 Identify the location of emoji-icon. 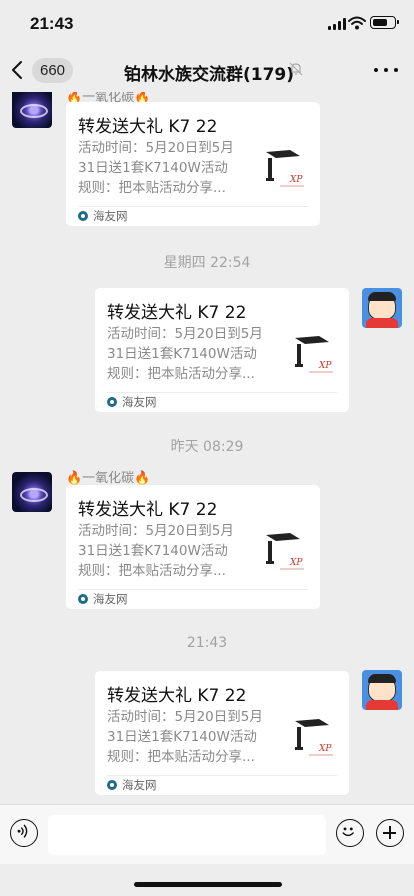
(348, 832).